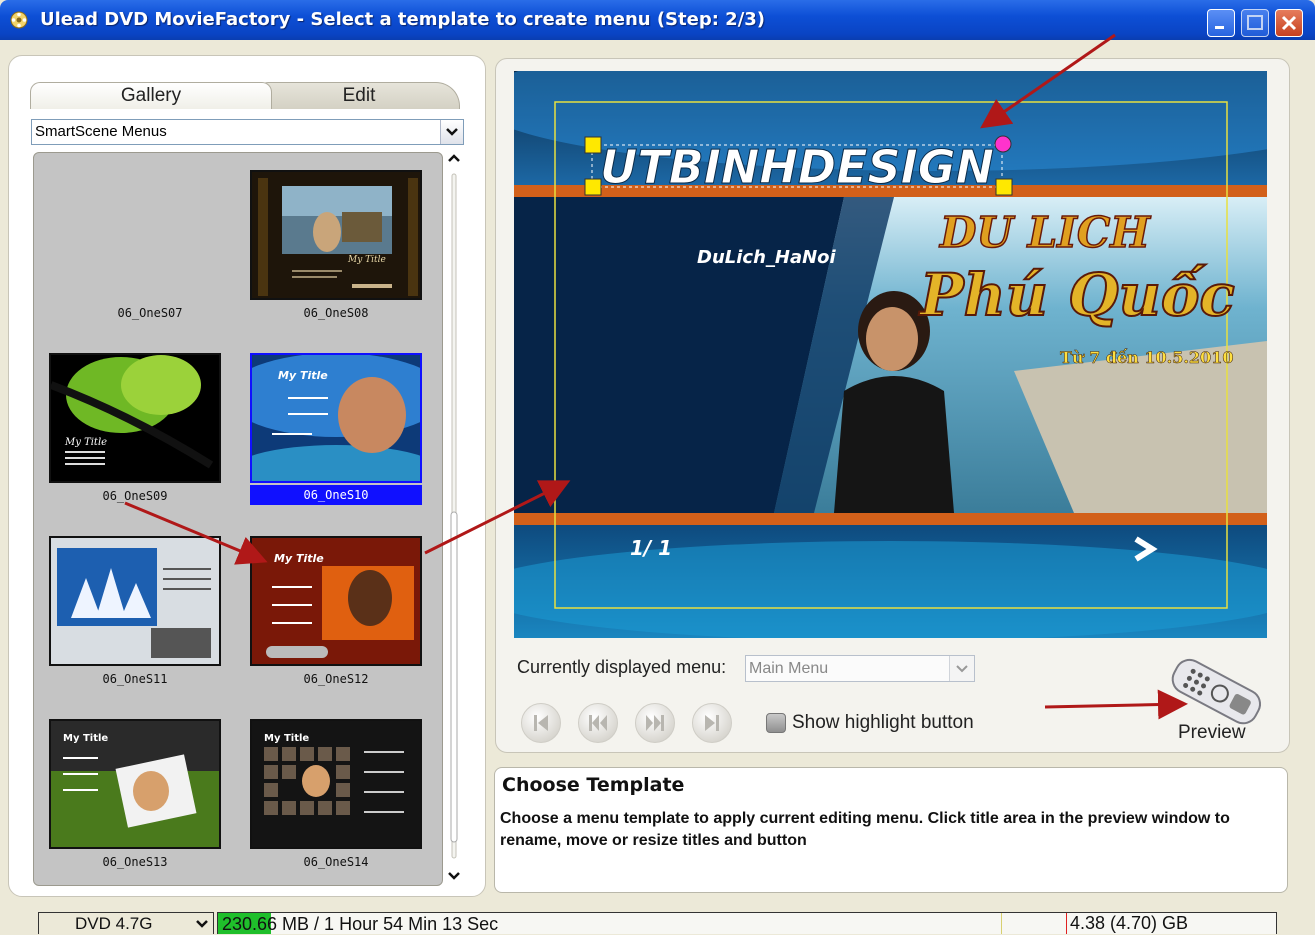 This screenshot has height=935, width=1315. What do you see at coordinates (336, 495) in the screenshot?
I see `thumbnail-label-selected: 06_OneS10` at bounding box center [336, 495].